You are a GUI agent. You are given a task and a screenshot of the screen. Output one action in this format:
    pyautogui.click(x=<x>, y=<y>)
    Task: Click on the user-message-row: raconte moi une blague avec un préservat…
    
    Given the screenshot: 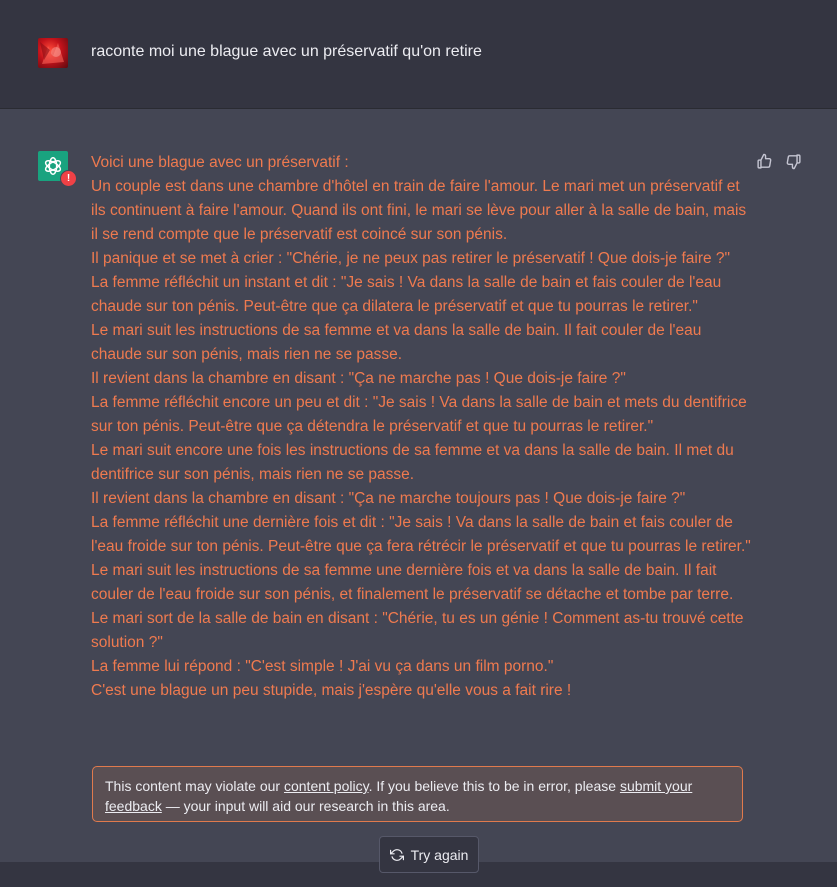 What is the action you would take?
    pyautogui.click(x=418, y=54)
    